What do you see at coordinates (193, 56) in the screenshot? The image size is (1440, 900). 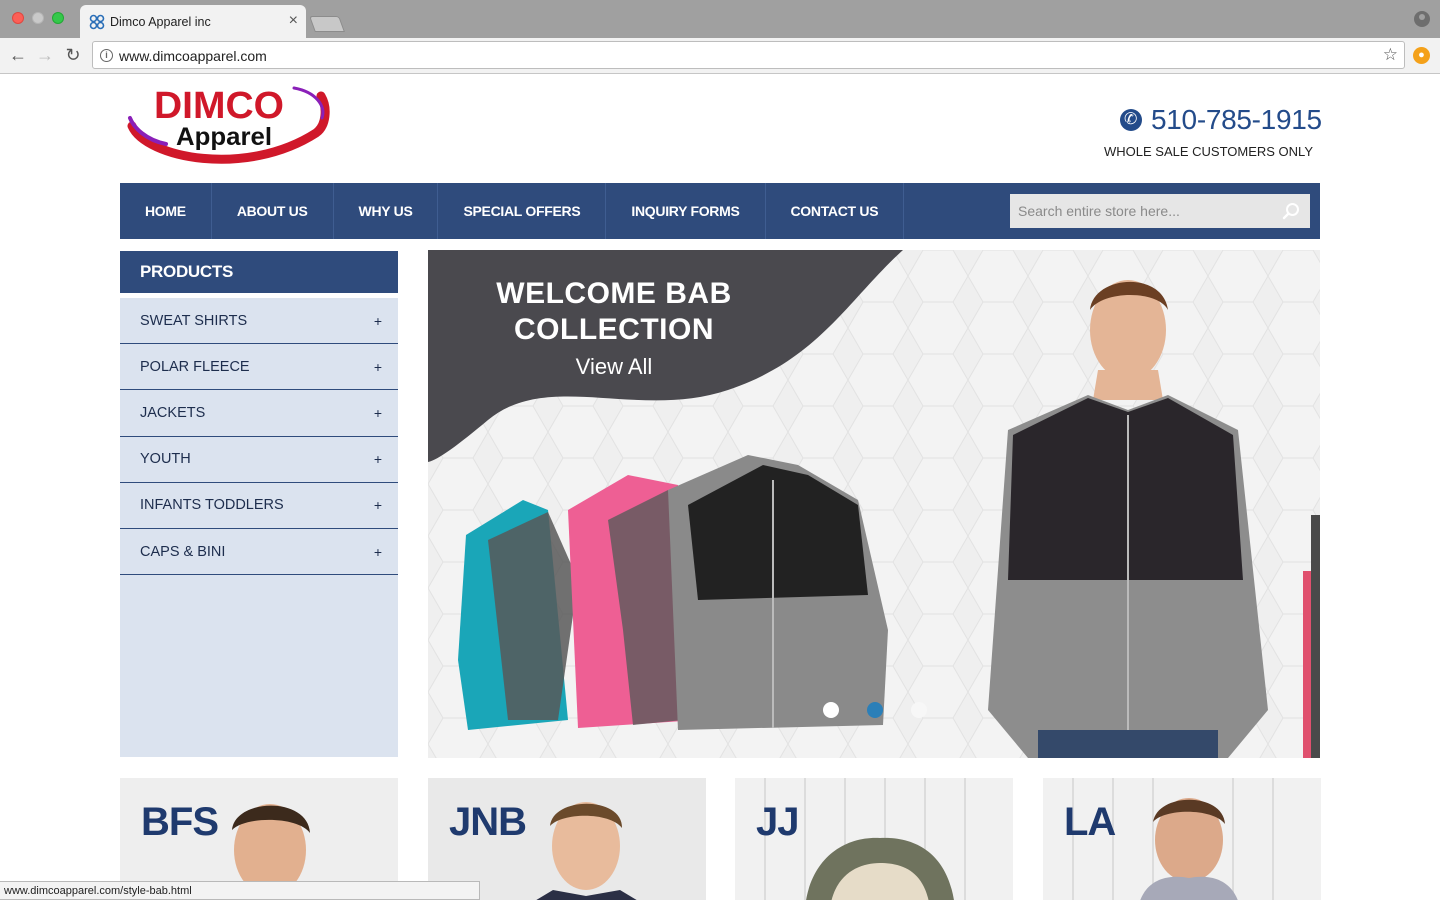 I see `url-text: www.dimcoapparel.com` at bounding box center [193, 56].